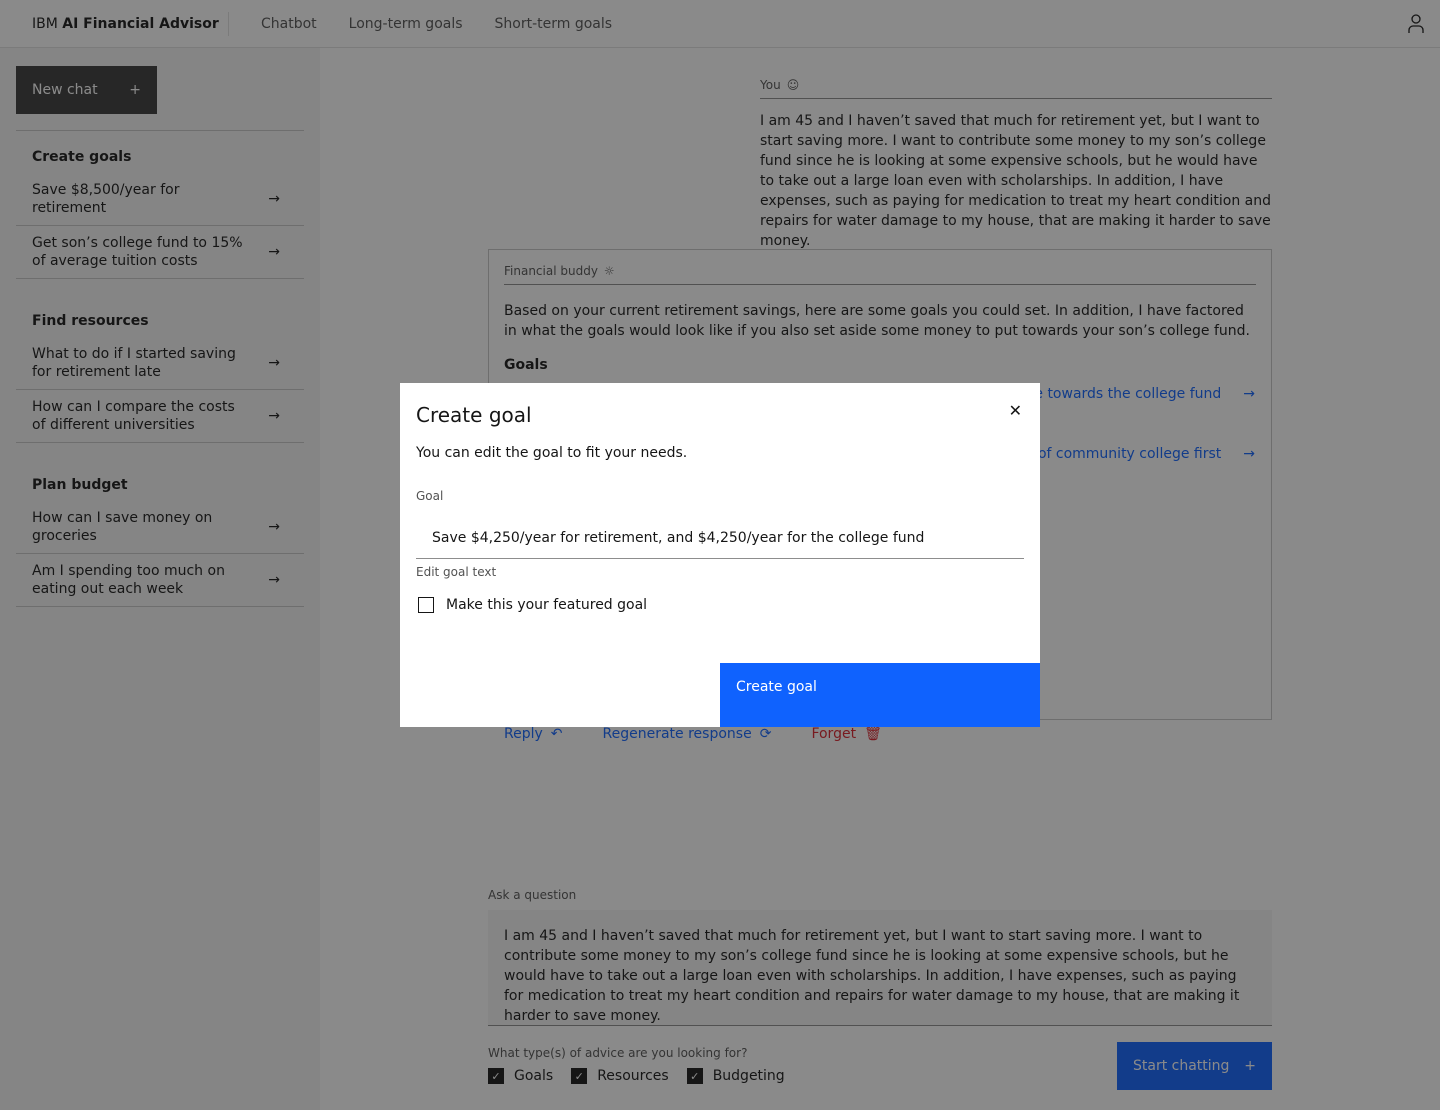  What do you see at coordinates (1015, 410) in the screenshot?
I see `close-icon: ✕` at bounding box center [1015, 410].